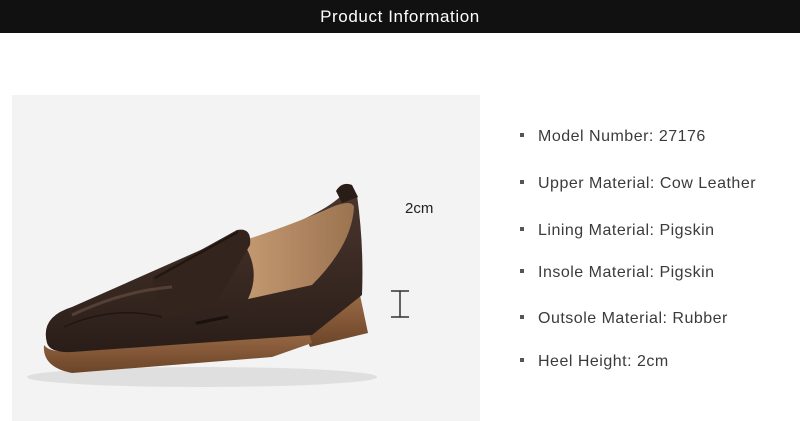 The image size is (800, 421). What do you see at coordinates (626, 230) in the screenshot?
I see `spec-text: Lining Material: Pigskin` at bounding box center [626, 230].